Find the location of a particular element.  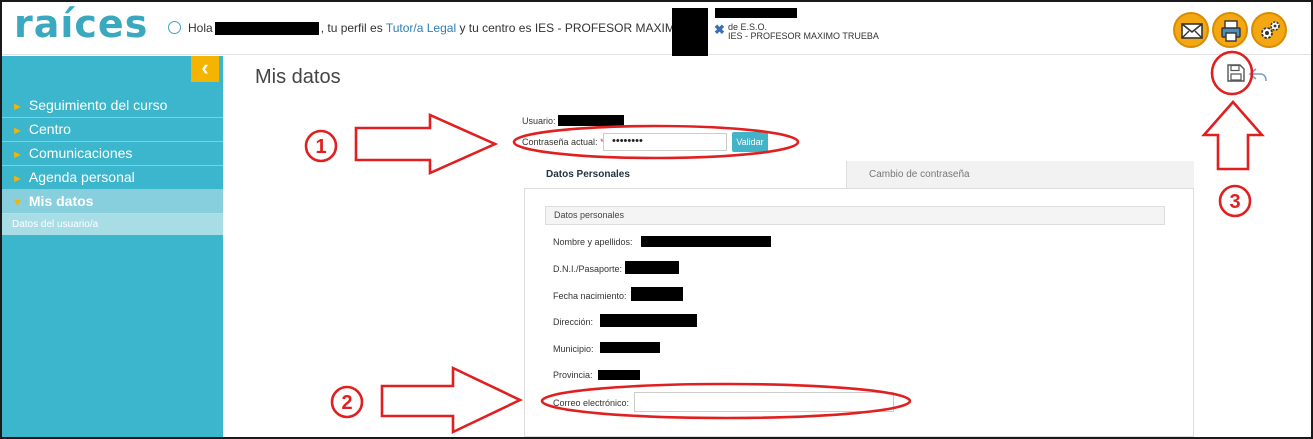

password-label: Contraseña actual: * is located at coordinates (563, 142).